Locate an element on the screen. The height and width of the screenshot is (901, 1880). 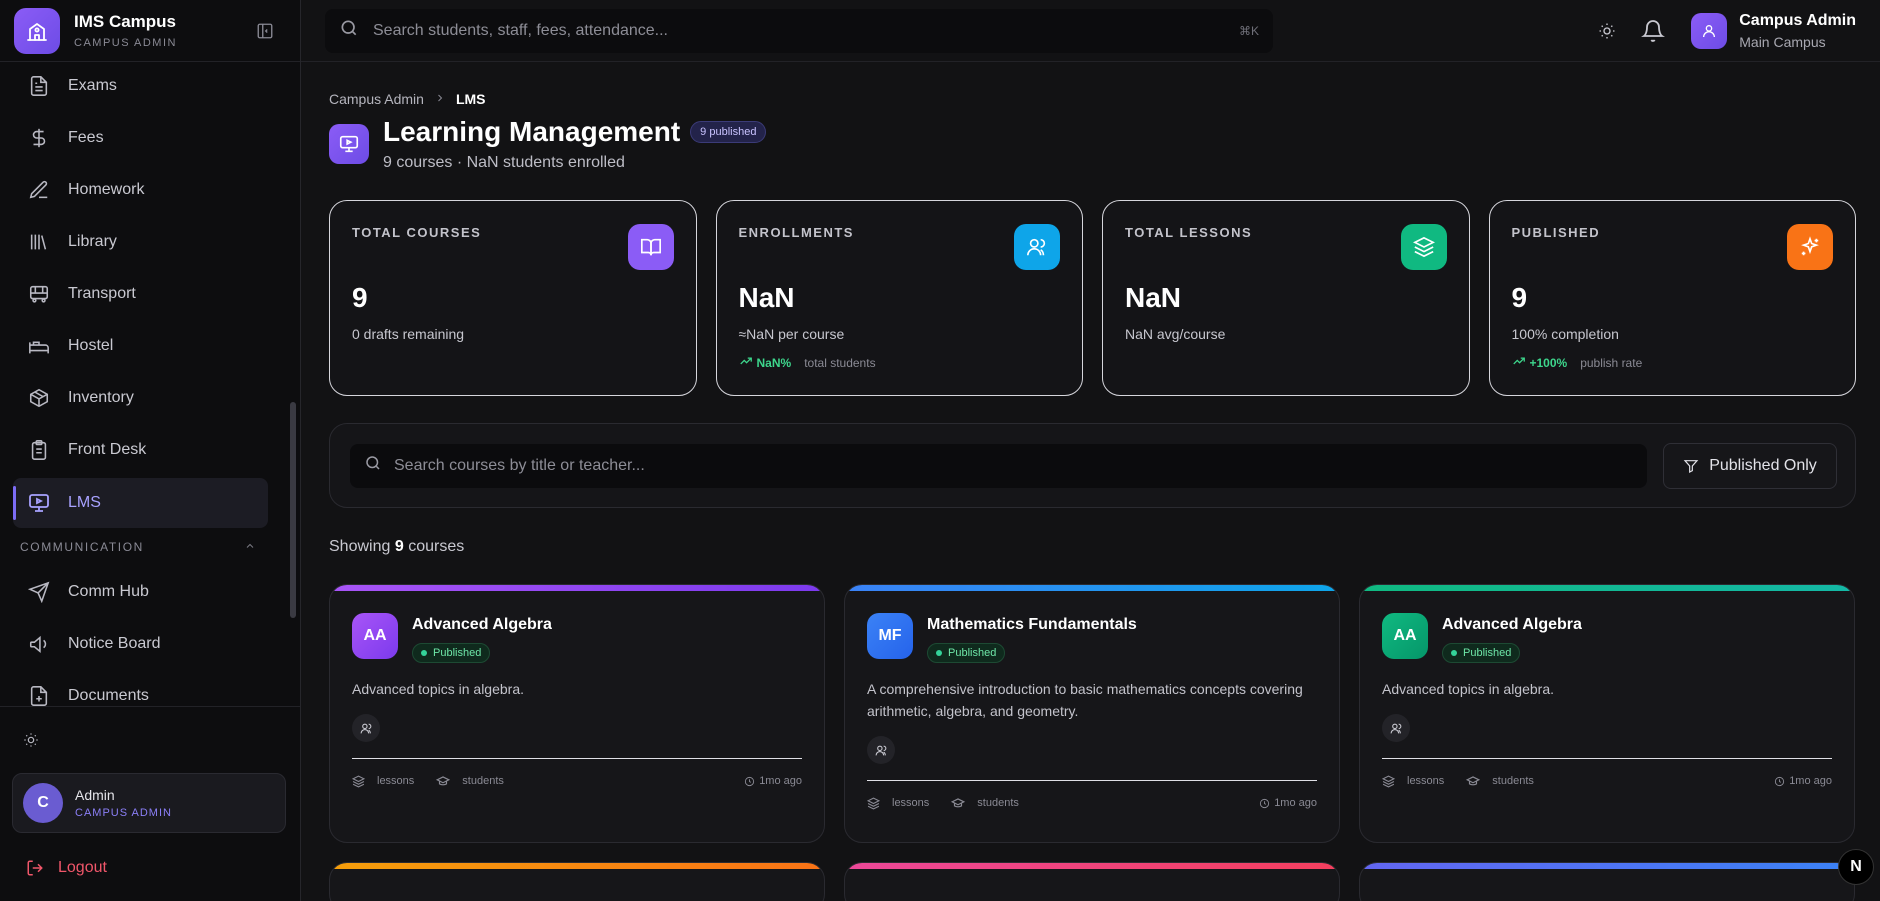
page-subtitle: 9 courses · NaN students enrolled is located at coordinates (504, 162).